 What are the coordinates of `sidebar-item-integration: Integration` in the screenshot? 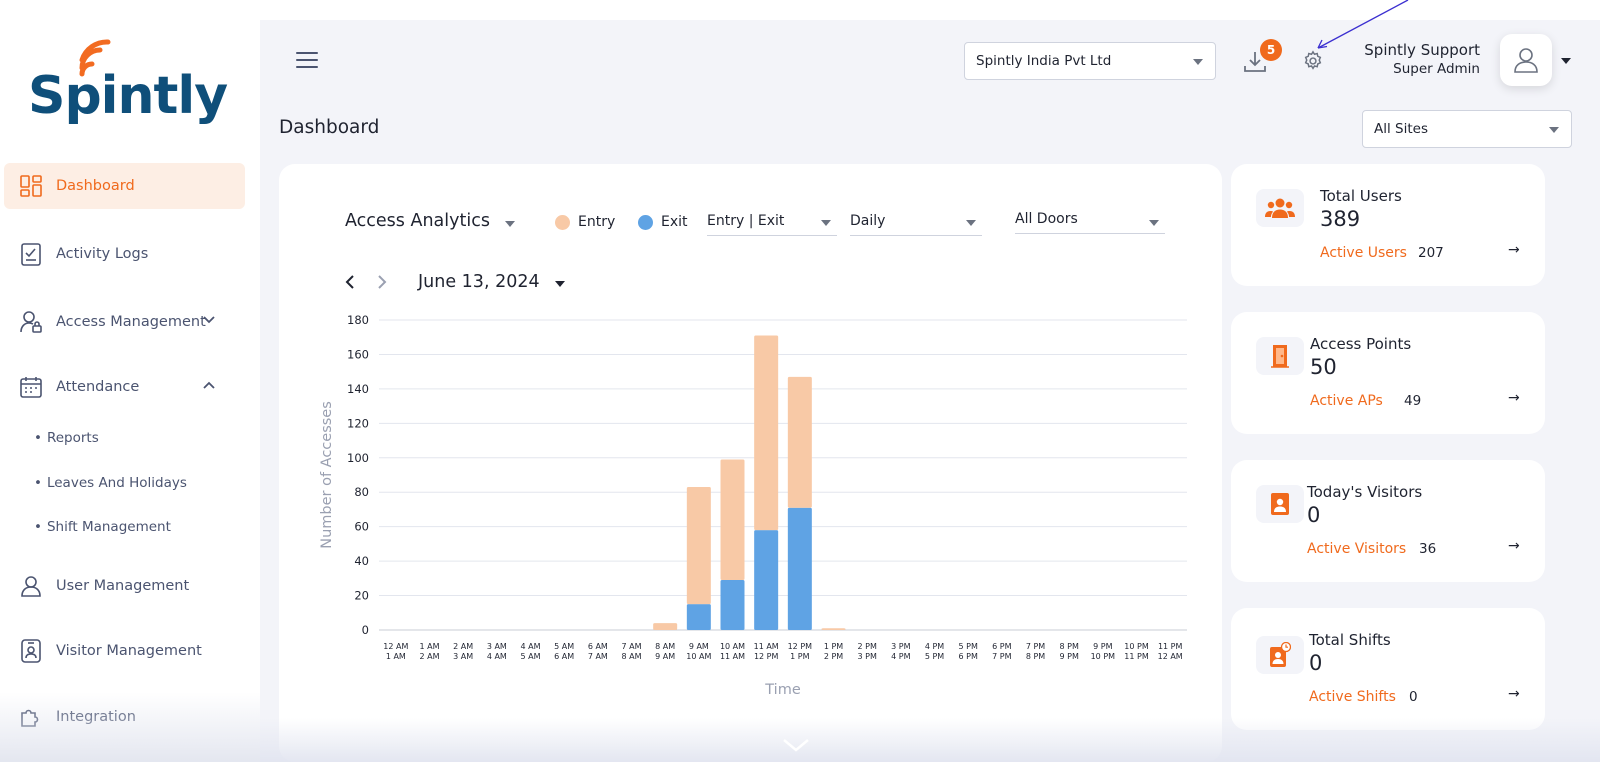 It's located at (124, 717).